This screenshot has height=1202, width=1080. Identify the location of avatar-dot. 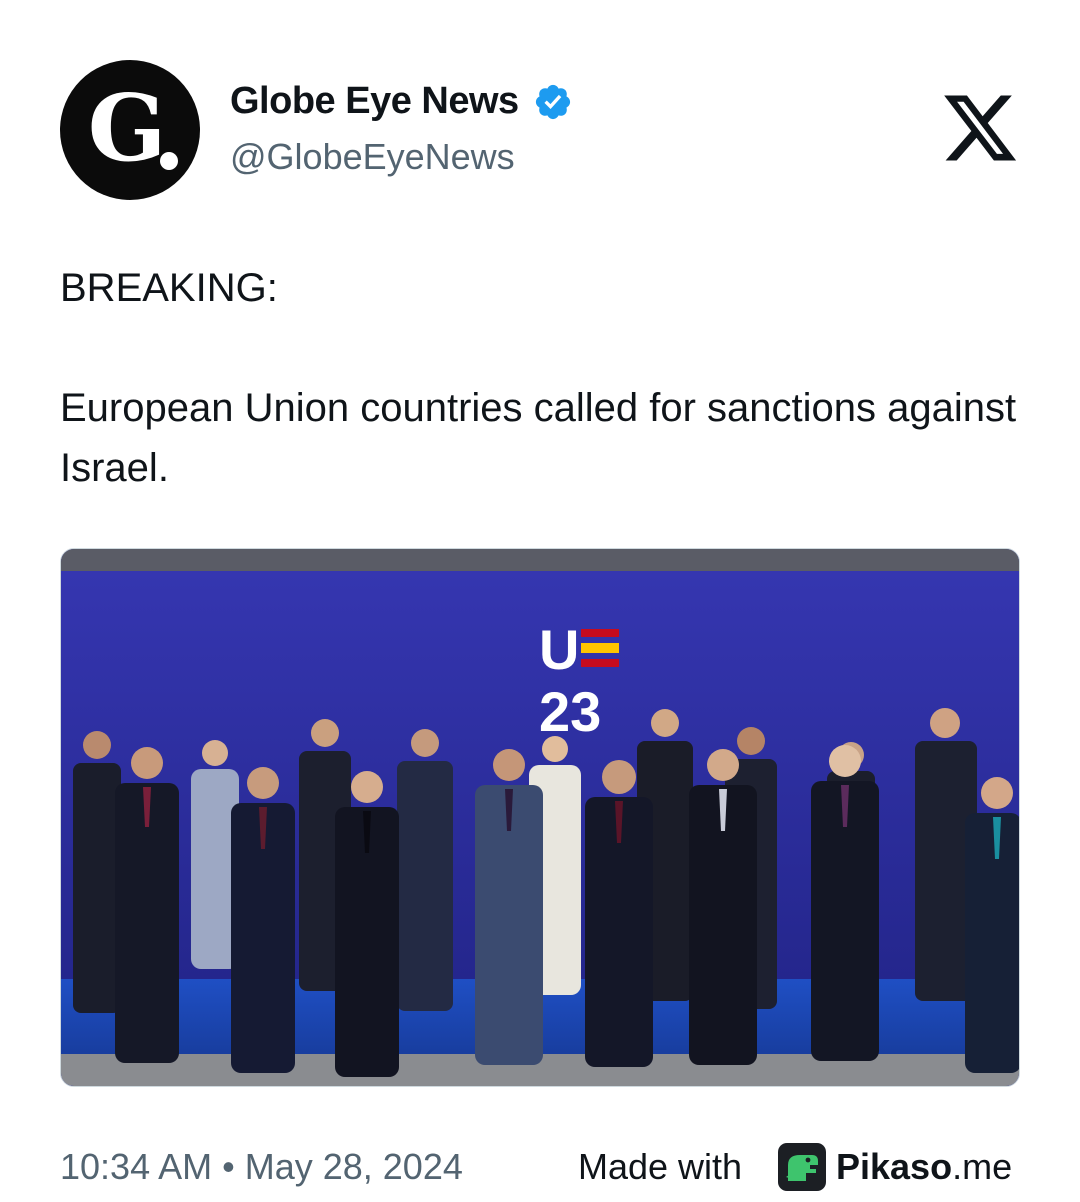
(169, 161).